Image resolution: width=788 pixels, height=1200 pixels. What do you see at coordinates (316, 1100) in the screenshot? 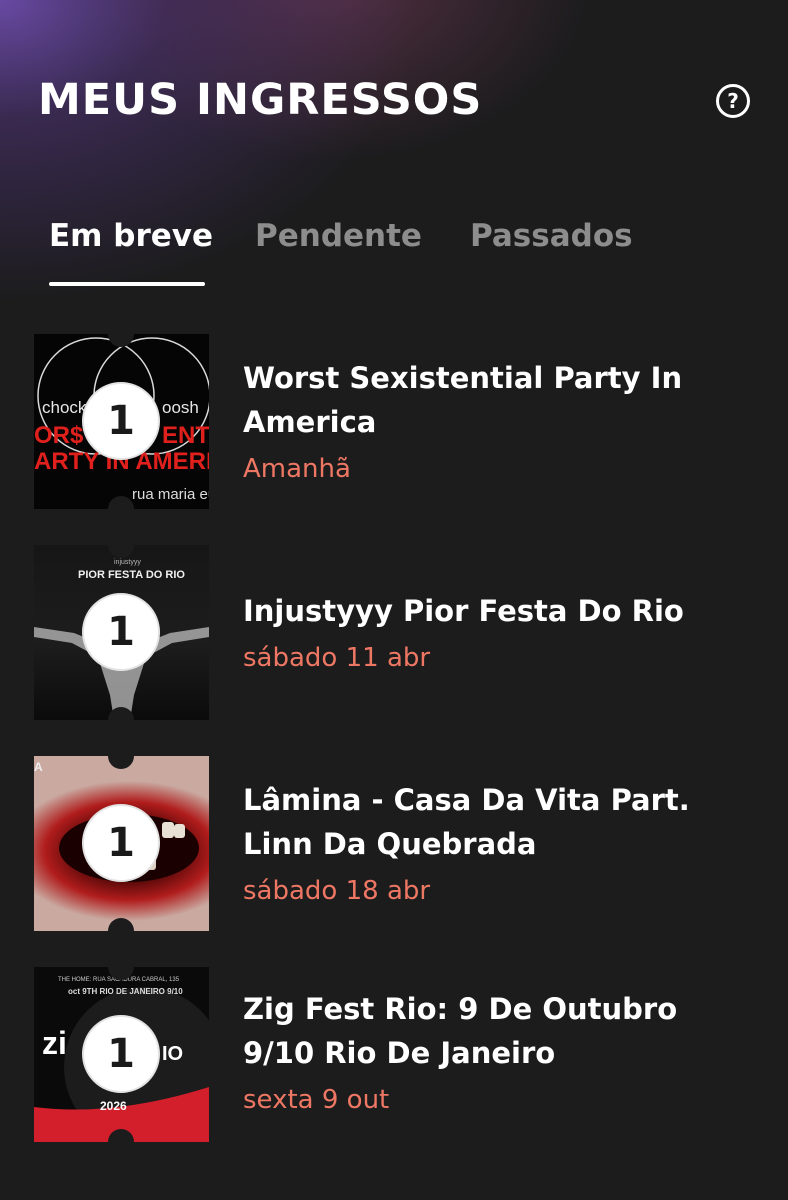
I see `event-date: sexta 9 out` at bounding box center [316, 1100].